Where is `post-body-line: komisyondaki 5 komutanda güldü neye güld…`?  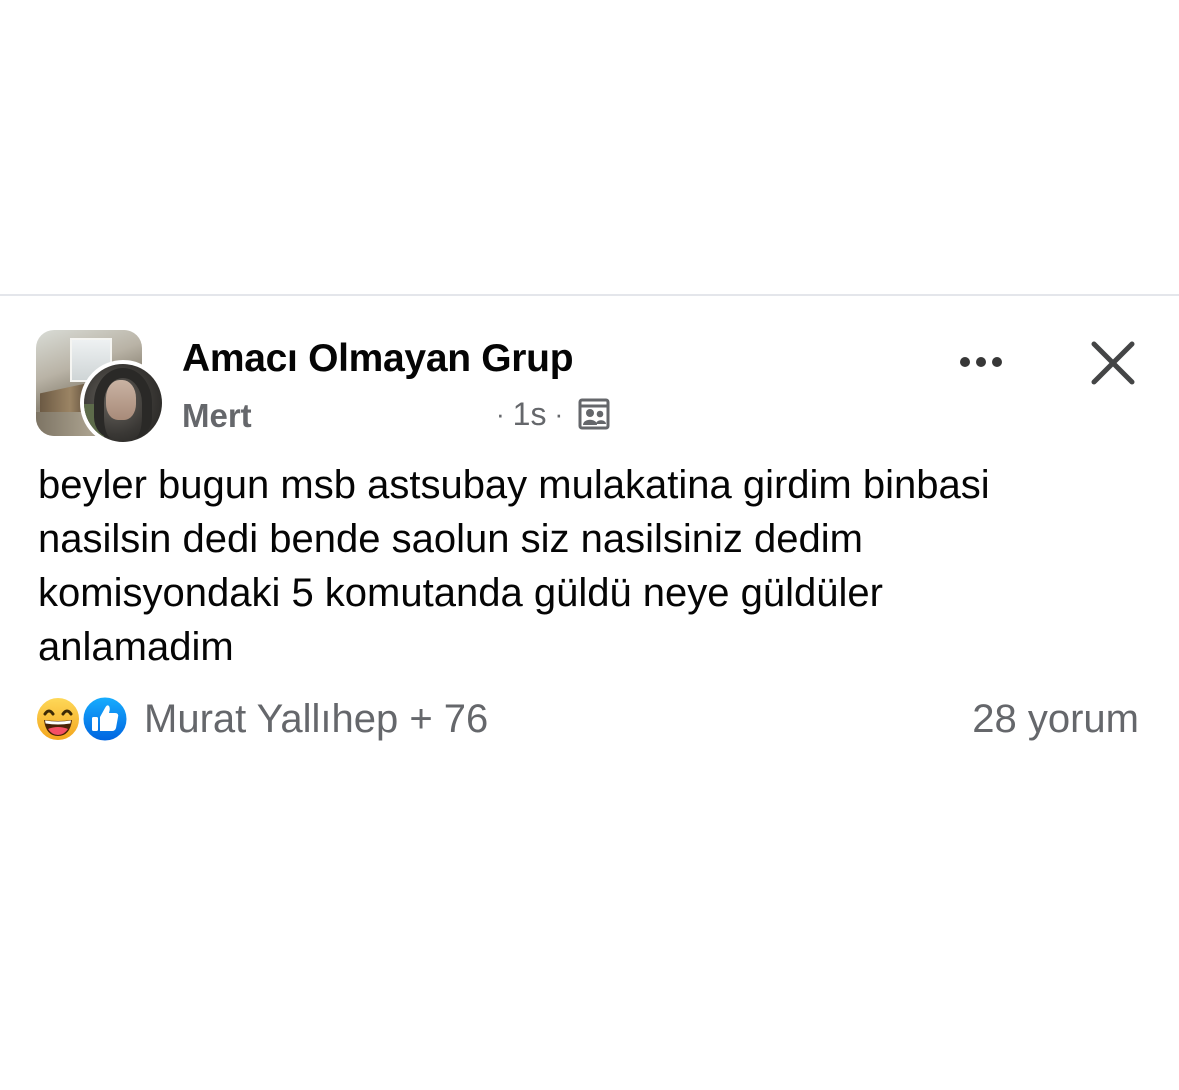 post-body-line: komisyondaki 5 komutanda güldü neye güld… is located at coordinates (460, 593).